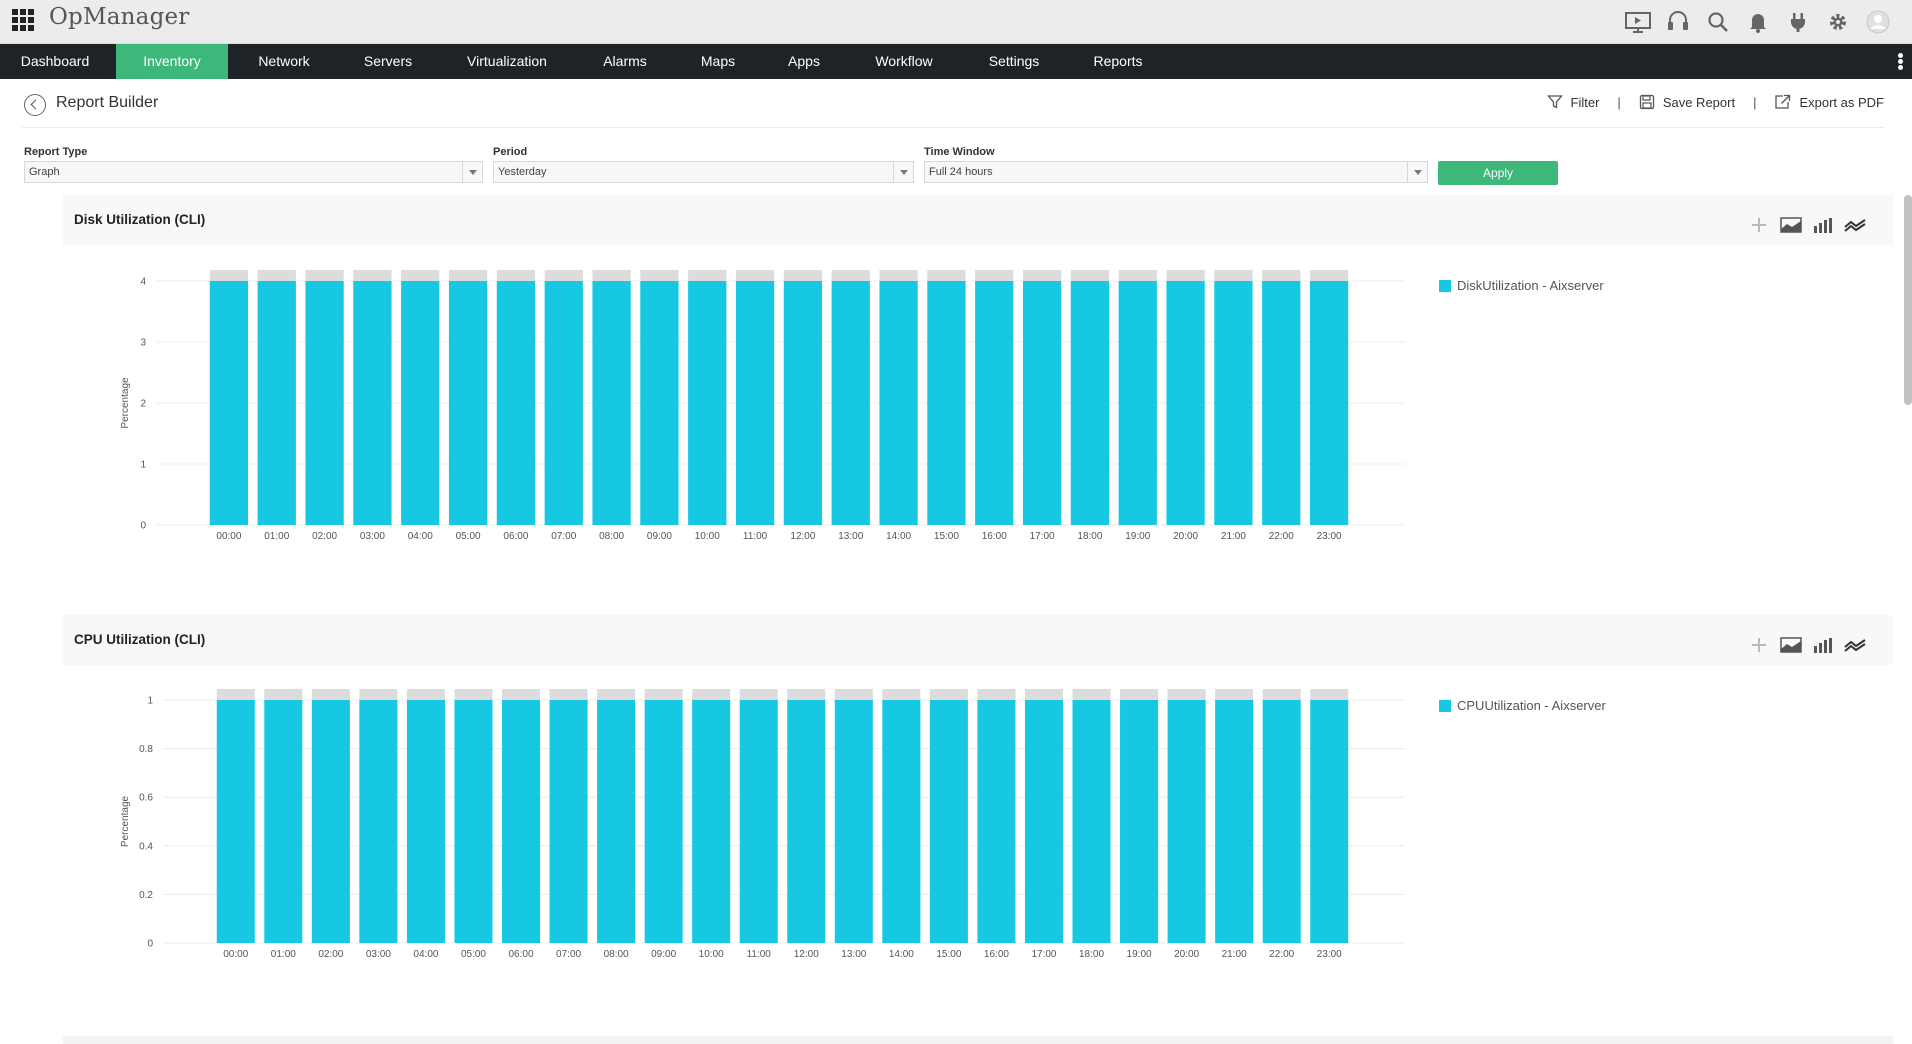 The height and width of the screenshot is (1044, 1912). I want to click on nav-item-servers: Servers, so click(388, 61).